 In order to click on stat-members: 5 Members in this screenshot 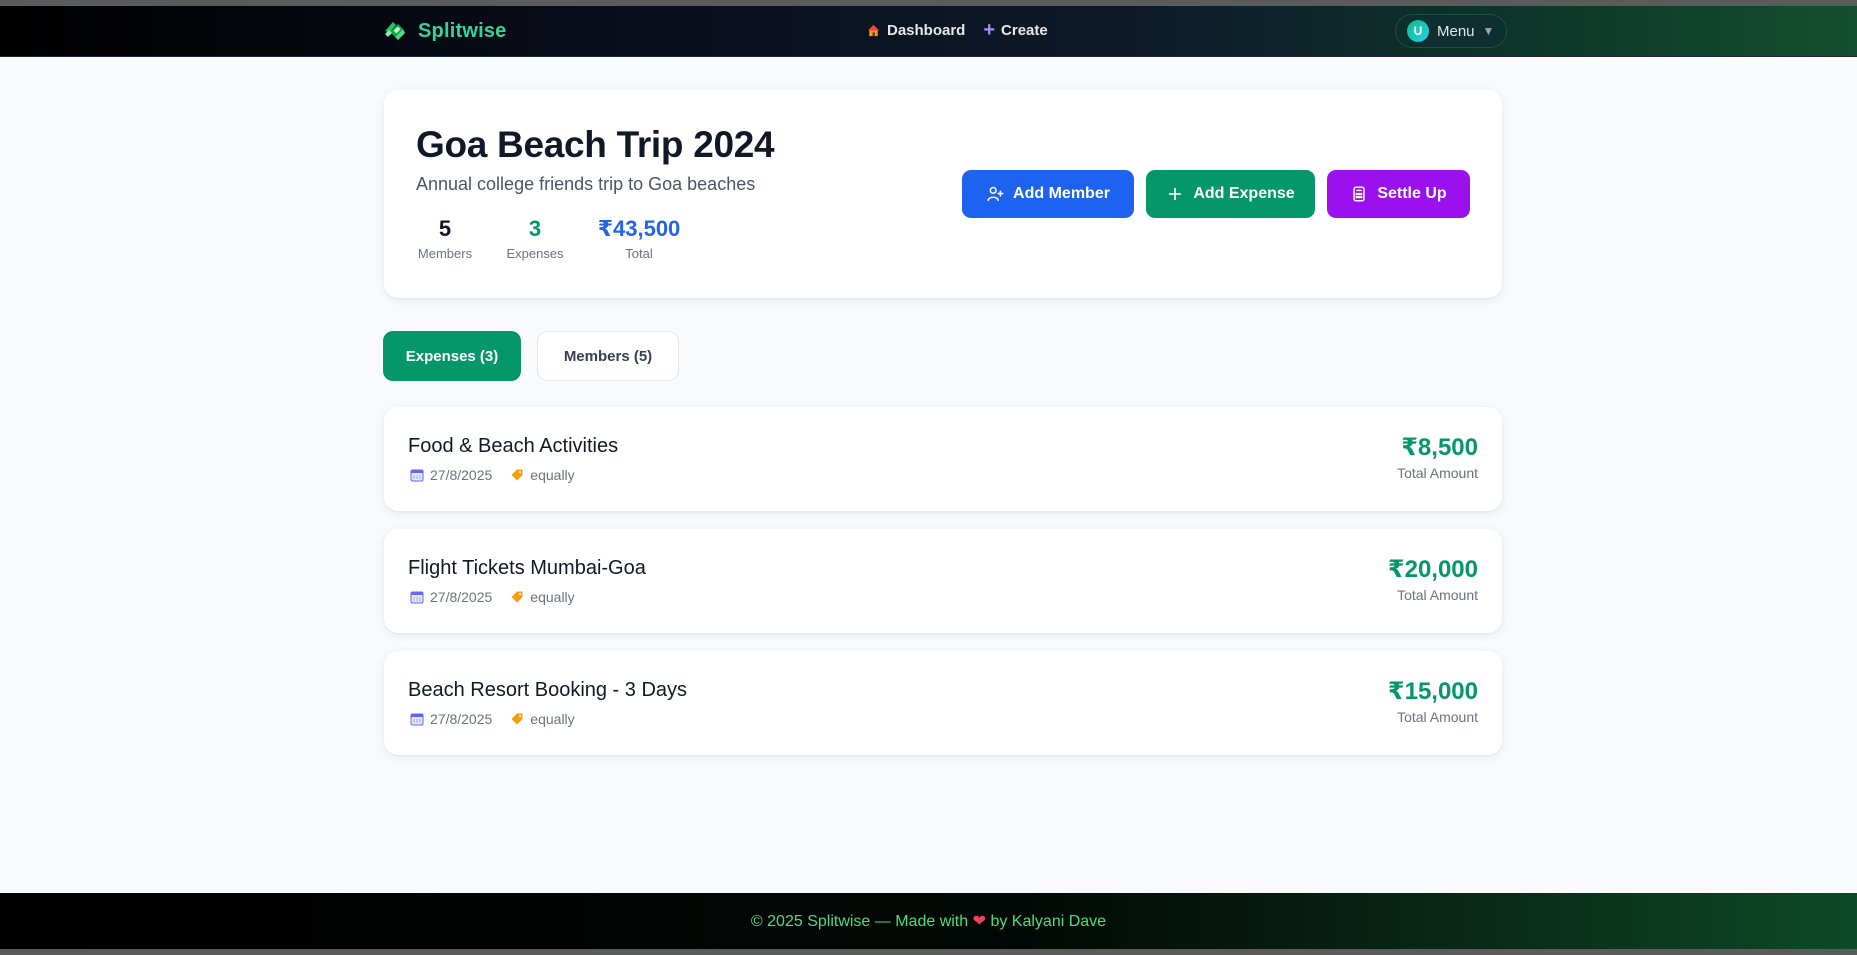, I will do `click(445, 238)`.